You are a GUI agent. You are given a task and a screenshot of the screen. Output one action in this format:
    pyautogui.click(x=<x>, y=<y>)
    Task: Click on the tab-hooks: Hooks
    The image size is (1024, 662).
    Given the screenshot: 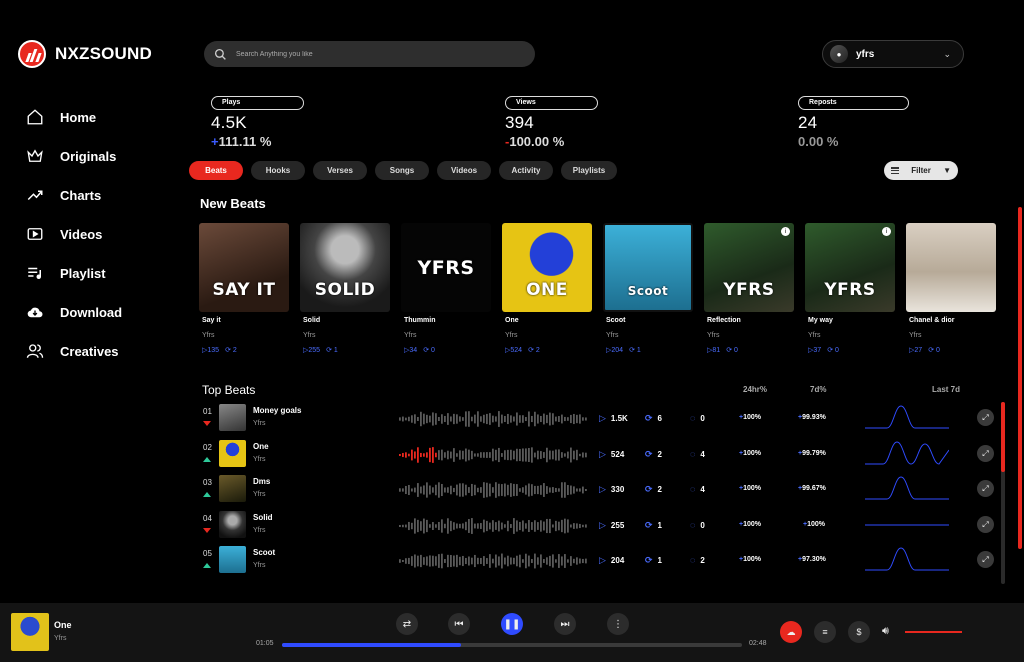 What is the action you would take?
    pyautogui.click(x=278, y=170)
    